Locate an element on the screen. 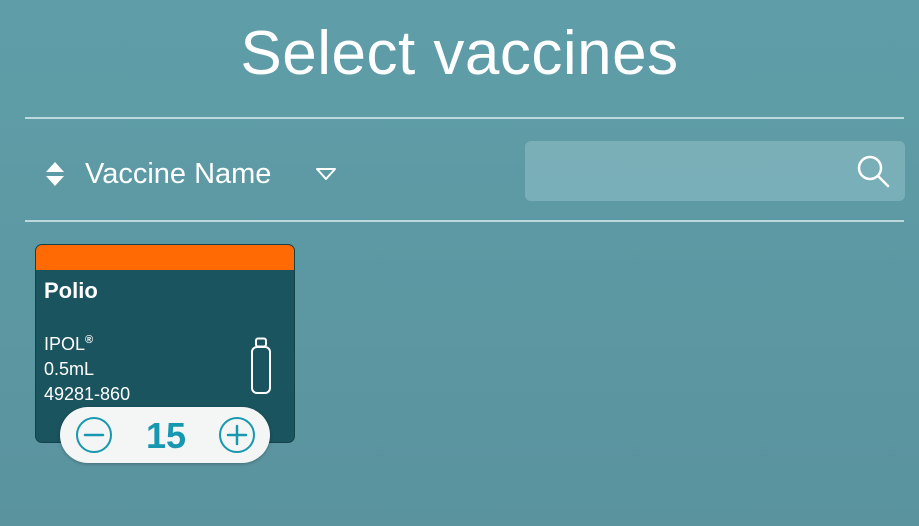 The width and height of the screenshot is (919, 526). vaccine-dose: 0.5mL is located at coordinates (69, 369).